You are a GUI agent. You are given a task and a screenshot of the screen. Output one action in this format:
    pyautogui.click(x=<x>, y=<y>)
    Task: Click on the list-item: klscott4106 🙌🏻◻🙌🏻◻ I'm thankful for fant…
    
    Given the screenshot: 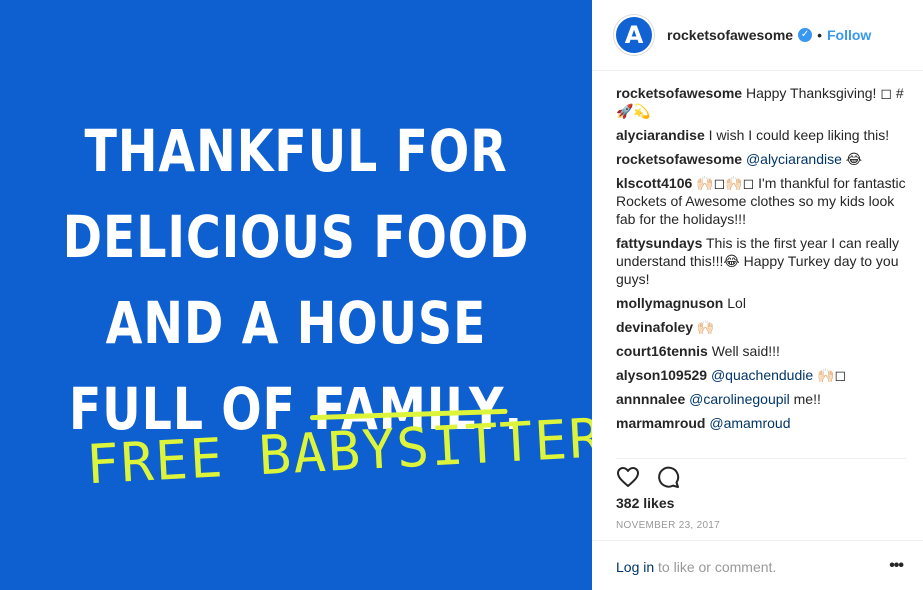 What is the action you would take?
    pyautogui.click(x=762, y=201)
    